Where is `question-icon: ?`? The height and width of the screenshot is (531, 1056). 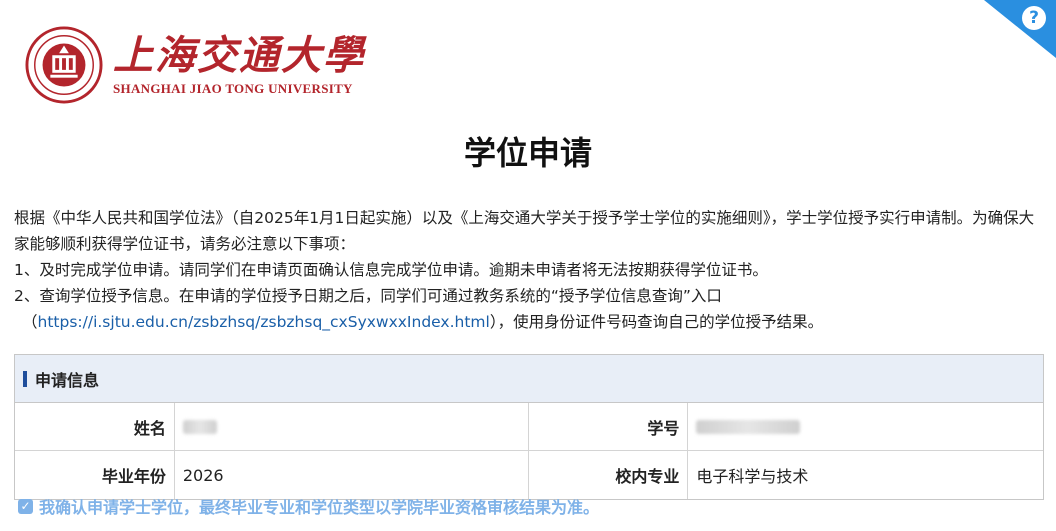
question-icon: ? is located at coordinates (1034, 18).